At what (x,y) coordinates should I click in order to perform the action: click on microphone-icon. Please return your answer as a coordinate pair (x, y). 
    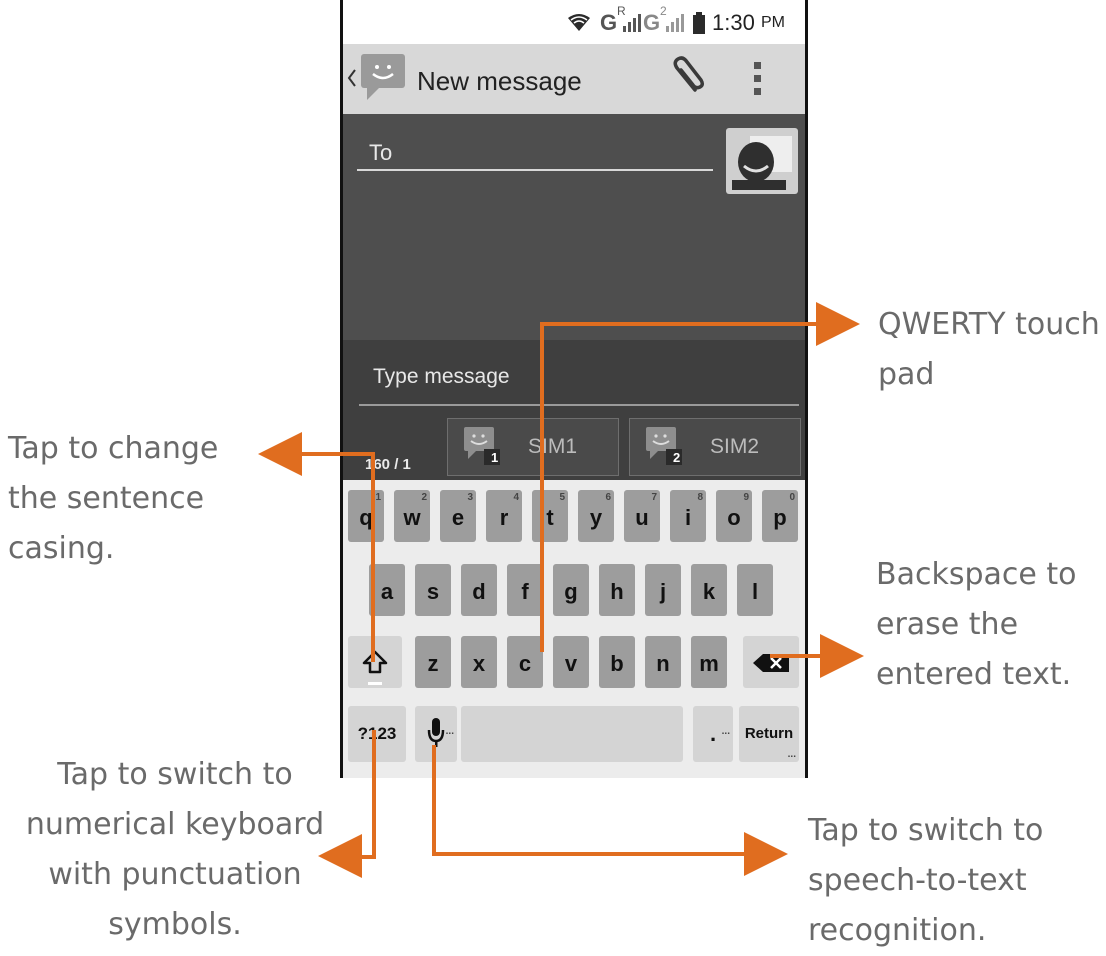
    Looking at the image, I should click on (436, 732).